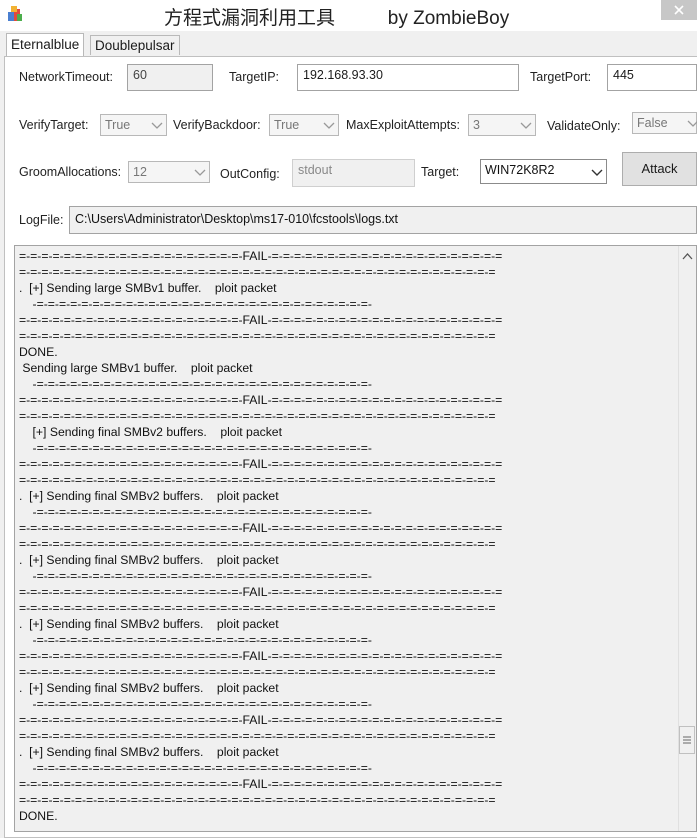 Image resolution: width=697 pixels, height=838 pixels. Describe the element at coordinates (659, 169) in the screenshot. I see `attack-button: Attack` at that location.